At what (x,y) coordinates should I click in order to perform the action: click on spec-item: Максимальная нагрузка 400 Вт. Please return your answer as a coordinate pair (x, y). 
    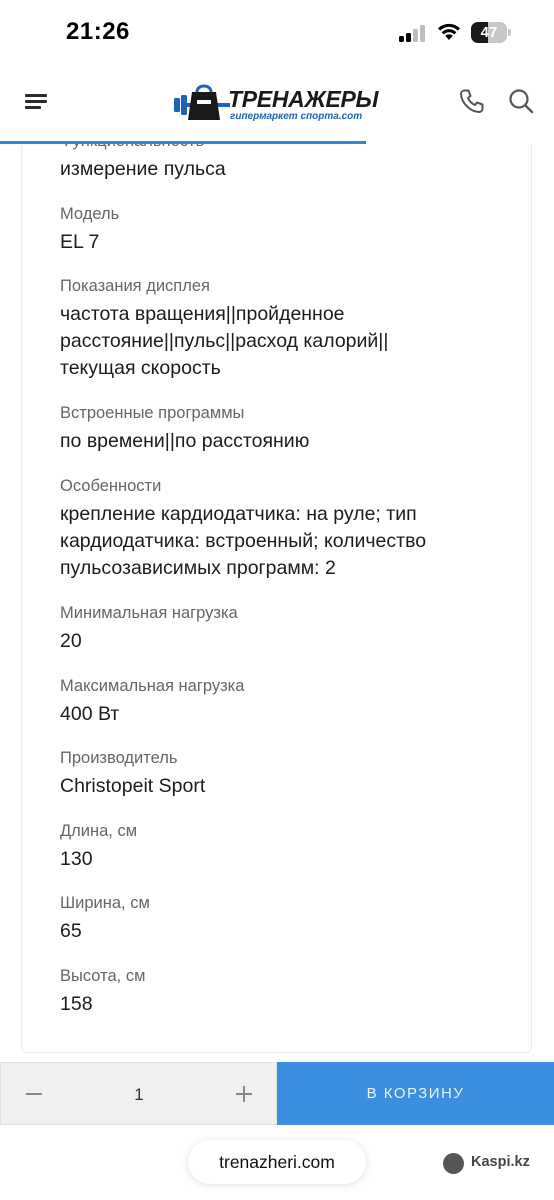
    Looking at the image, I should click on (280, 701).